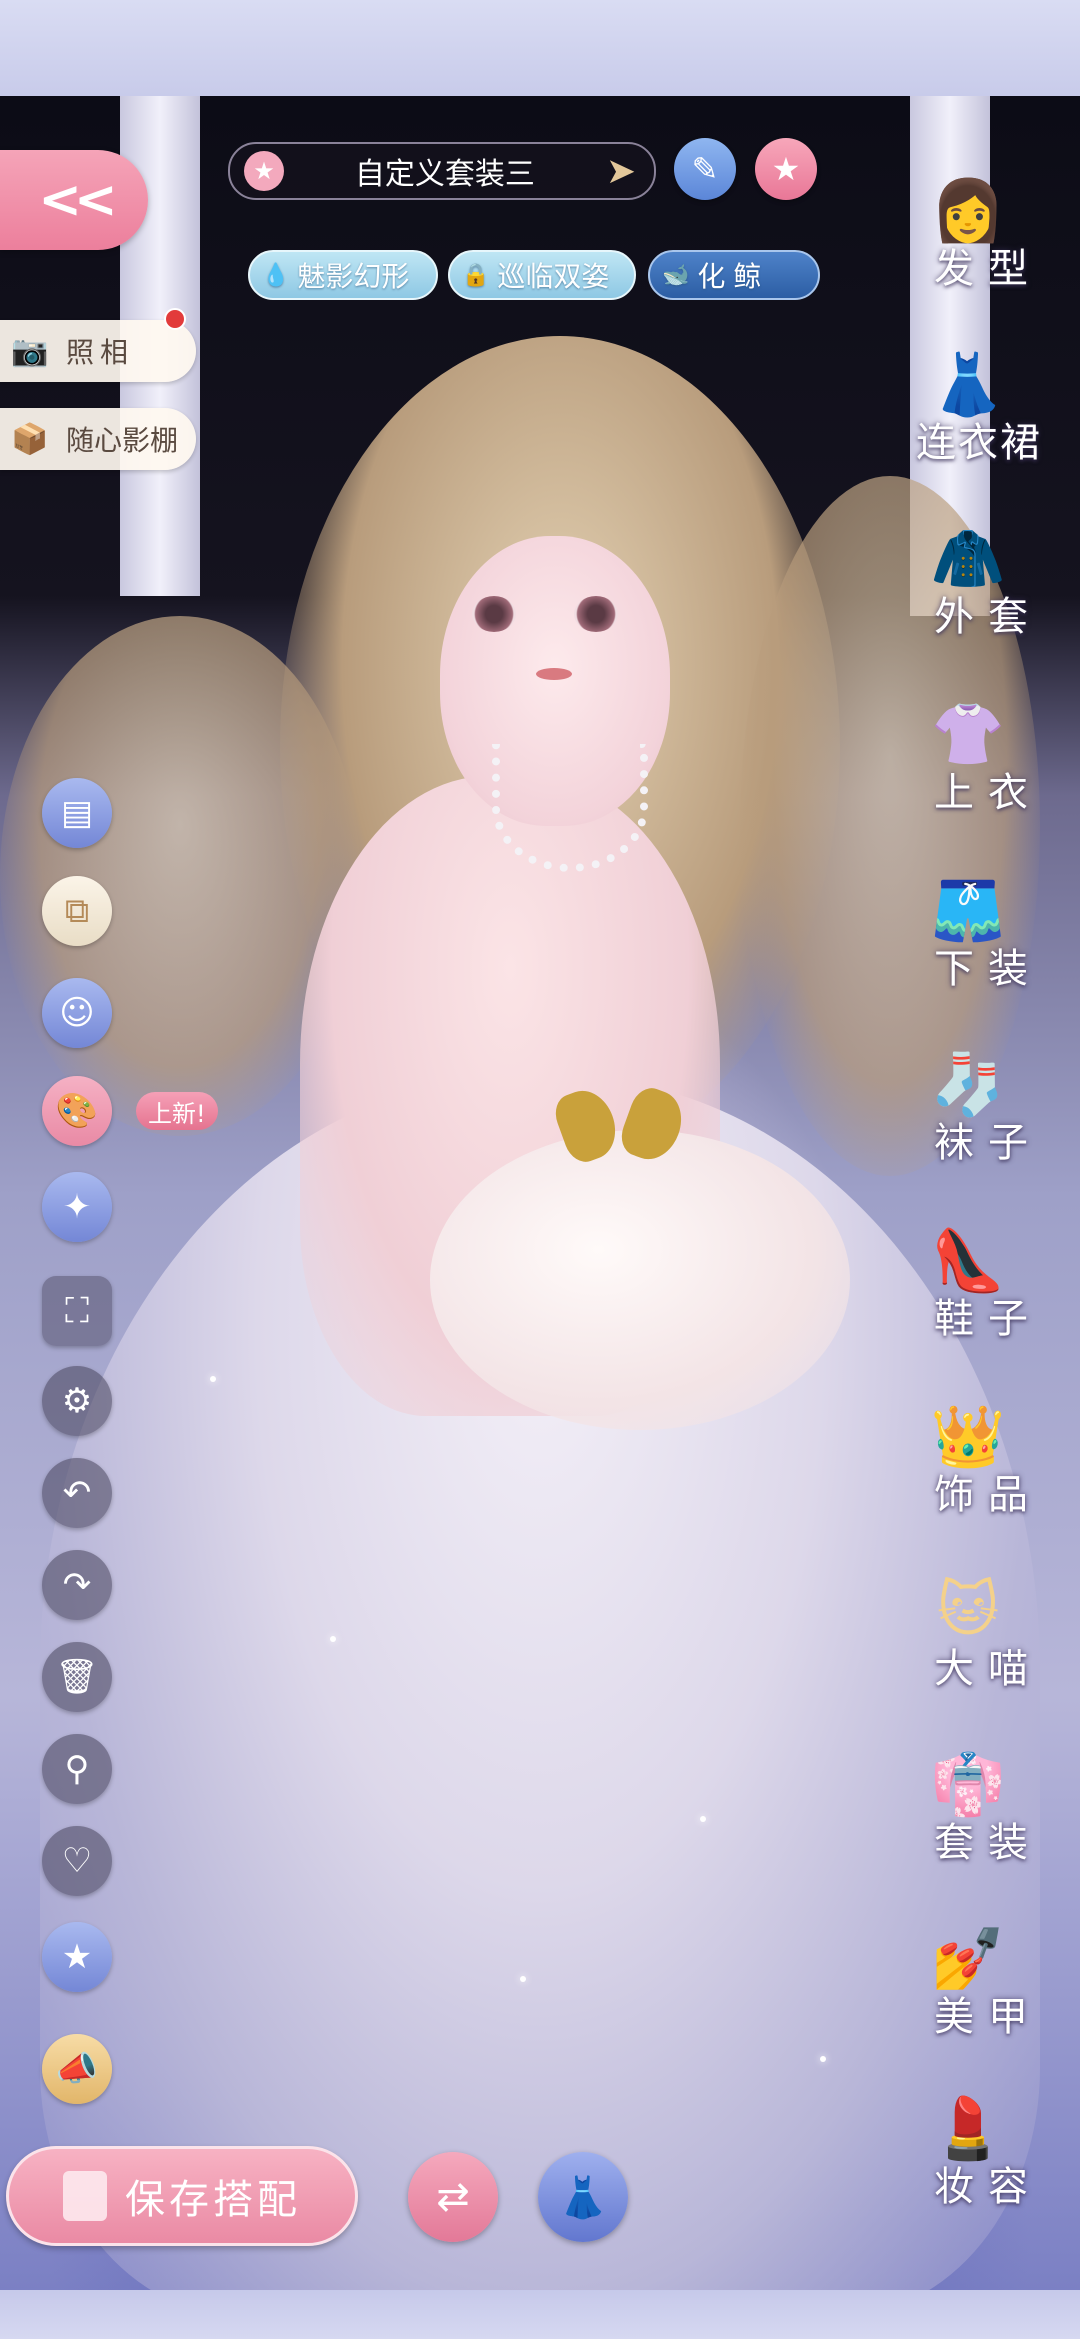 Image resolution: width=1080 pixels, height=2339 pixels. Describe the element at coordinates (213, 2200) in the screenshot. I see `save-outfit-label: 保存搭配` at that location.